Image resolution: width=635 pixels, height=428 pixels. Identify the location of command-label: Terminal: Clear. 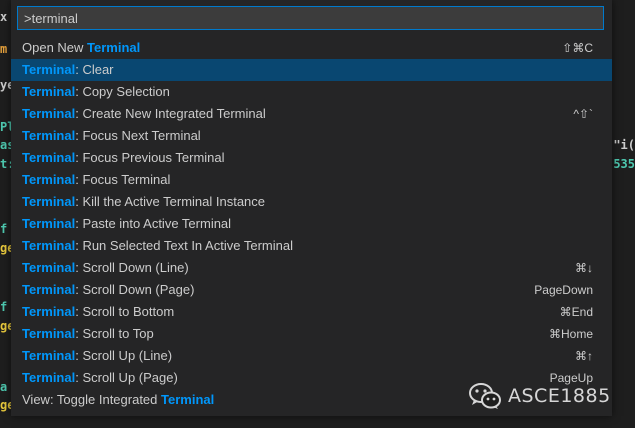
(68, 69).